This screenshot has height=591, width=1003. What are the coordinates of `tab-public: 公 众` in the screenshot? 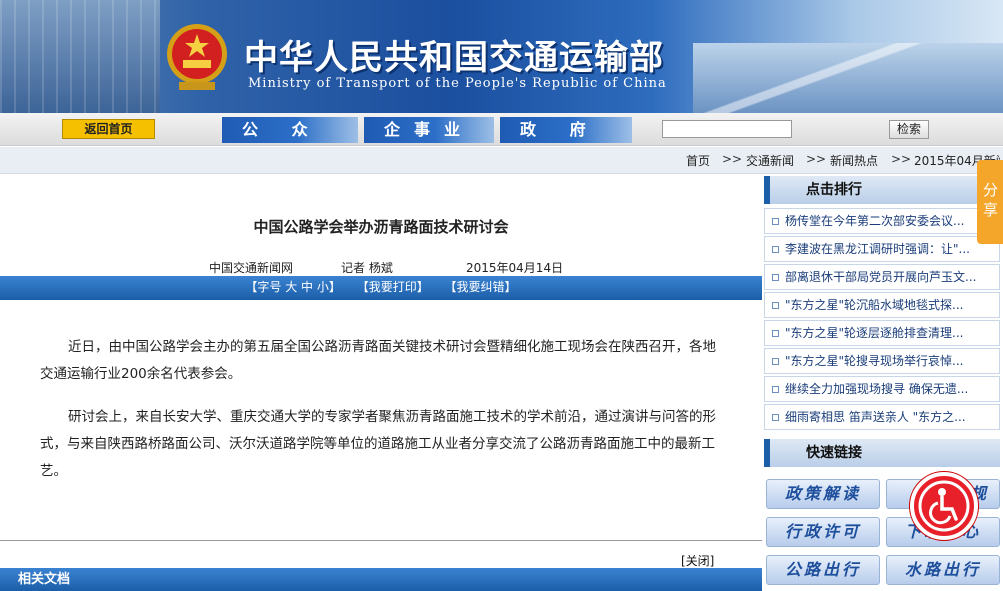 It's located at (290, 130).